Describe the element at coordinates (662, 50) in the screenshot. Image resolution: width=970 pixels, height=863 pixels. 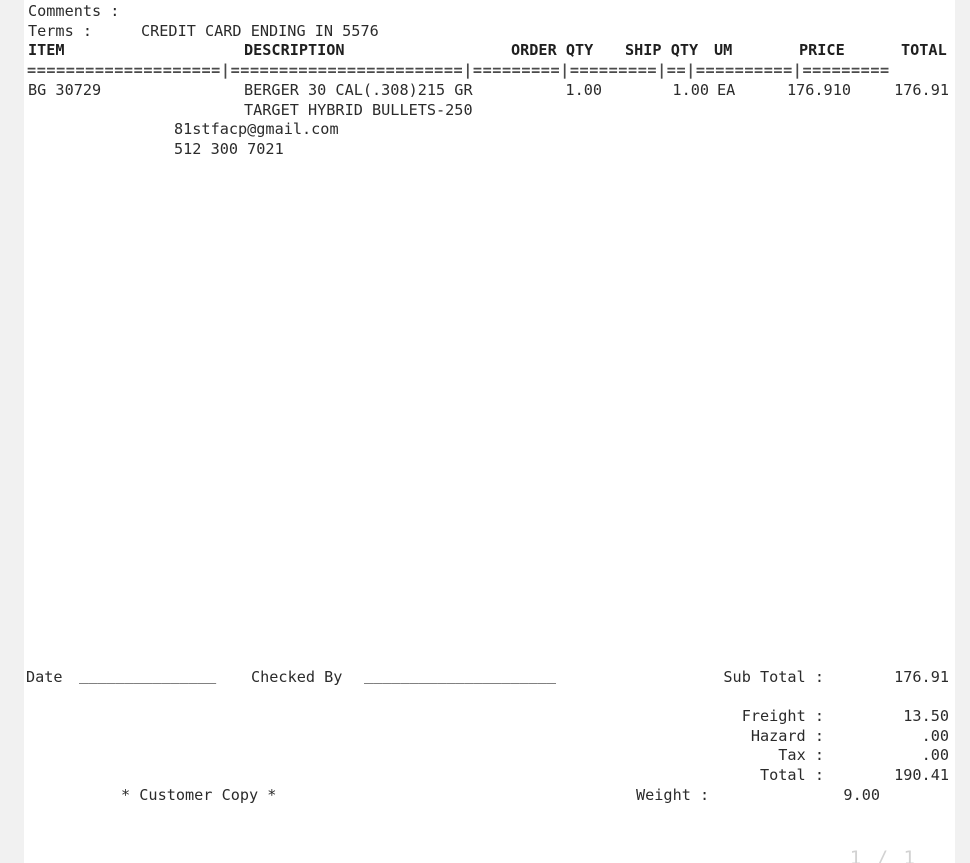
I see `column-header-ship-qty: SHIP QTY` at that location.